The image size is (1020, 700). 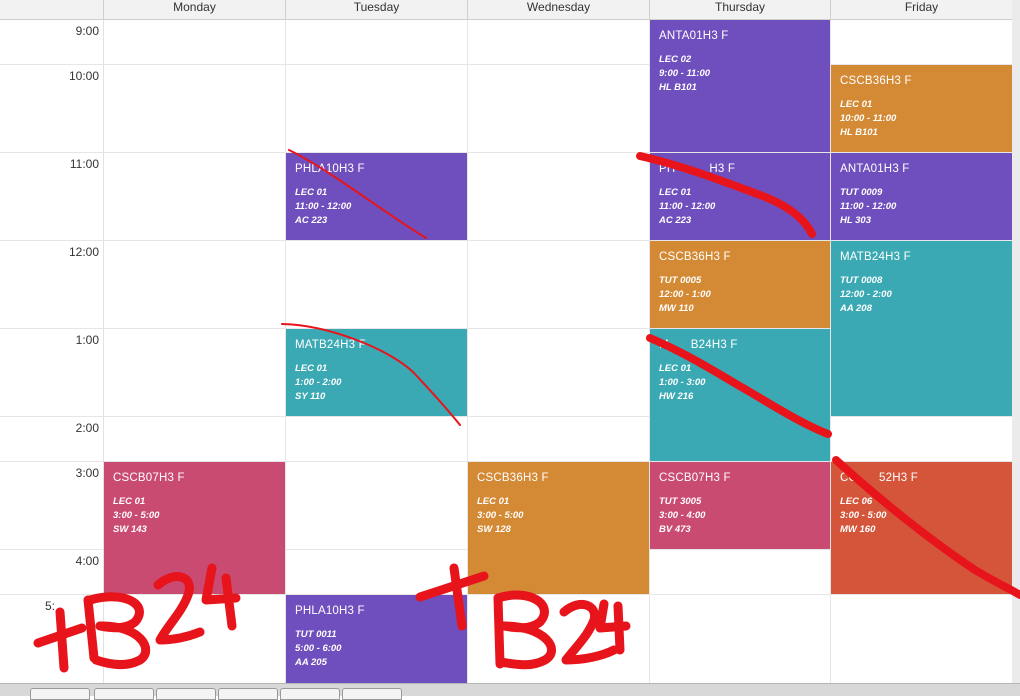 I want to click on course-block: MATB24H3 F TUT 0008 12:00 - 2:00 AA 208, so click(x=921, y=328).